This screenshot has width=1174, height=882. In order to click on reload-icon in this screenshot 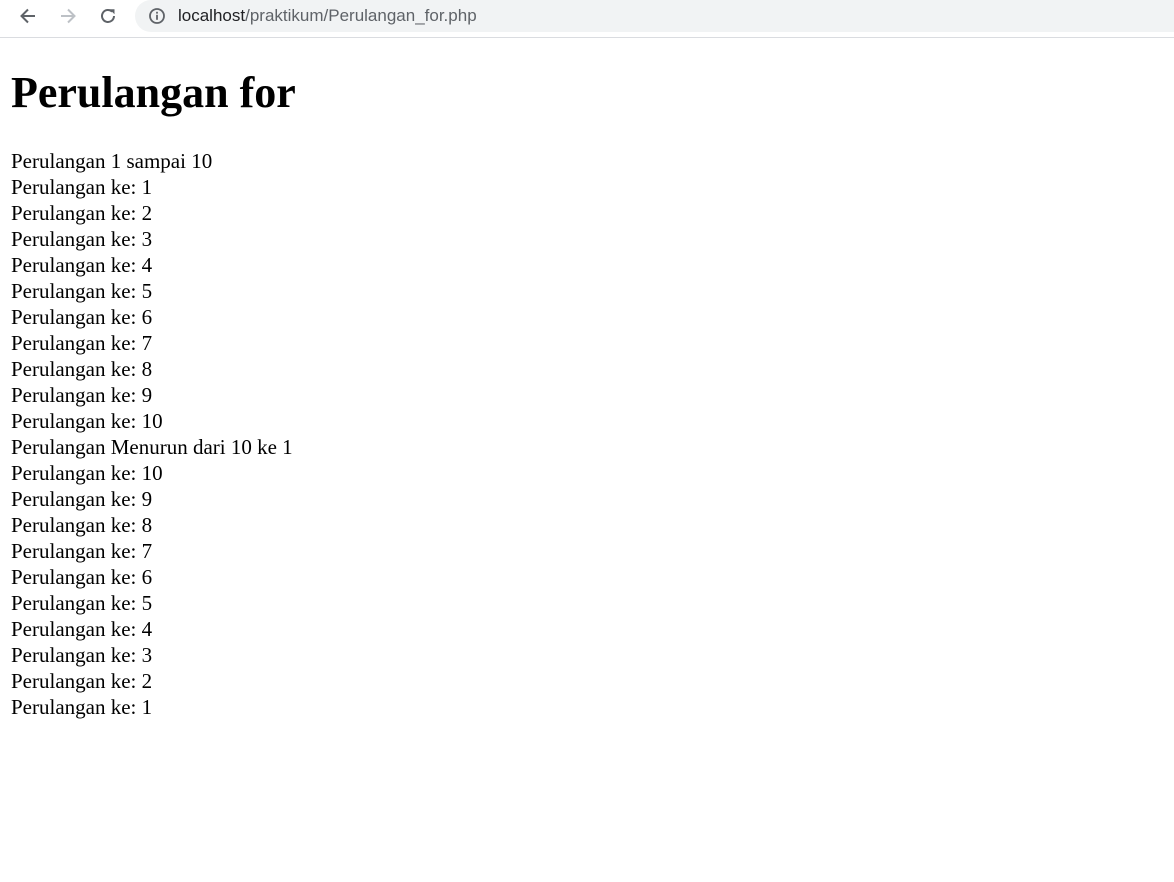, I will do `click(108, 16)`.